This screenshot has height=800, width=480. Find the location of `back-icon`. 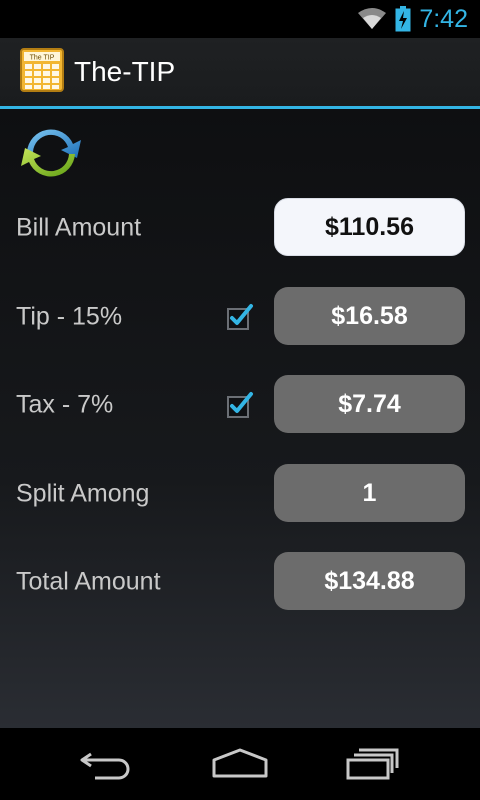

back-icon is located at coordinates (105, 766).